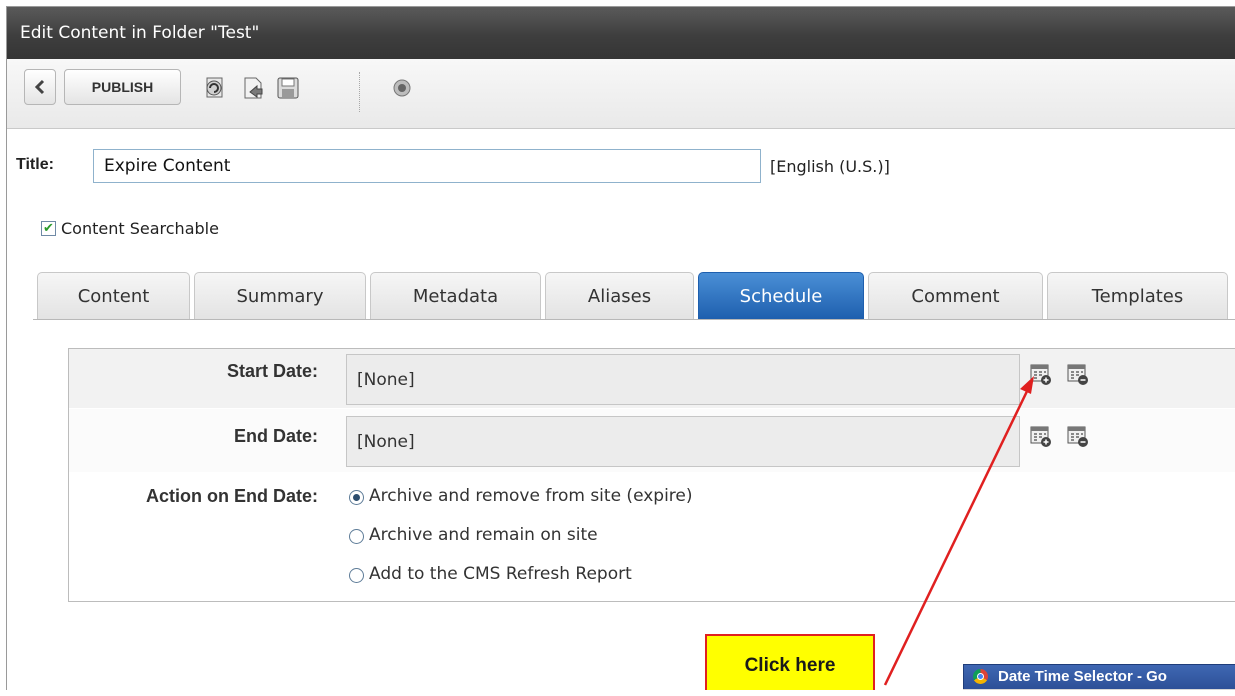 The height and width of the screenshot is (696, 1235). I want to click on tab-content: Content, so click(113, 295).